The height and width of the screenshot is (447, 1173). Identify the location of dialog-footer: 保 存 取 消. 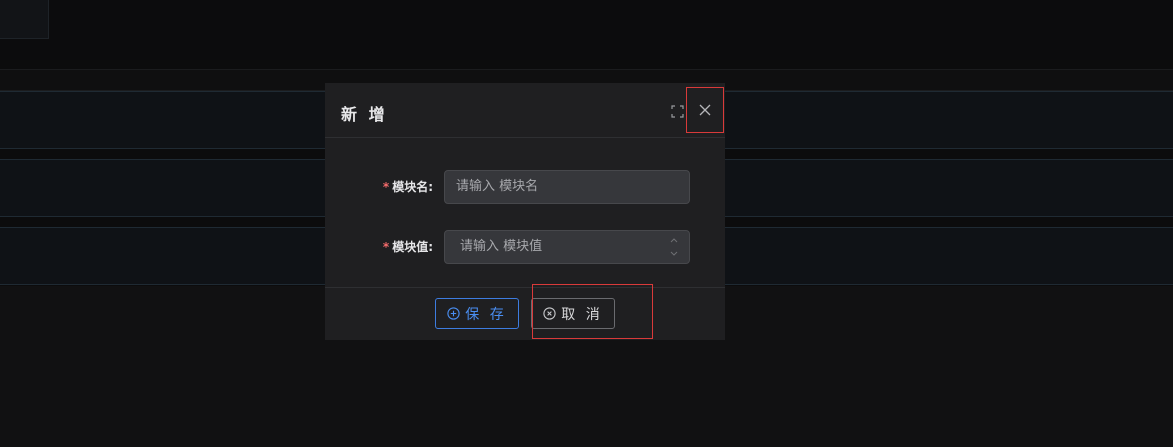
(525, 313).